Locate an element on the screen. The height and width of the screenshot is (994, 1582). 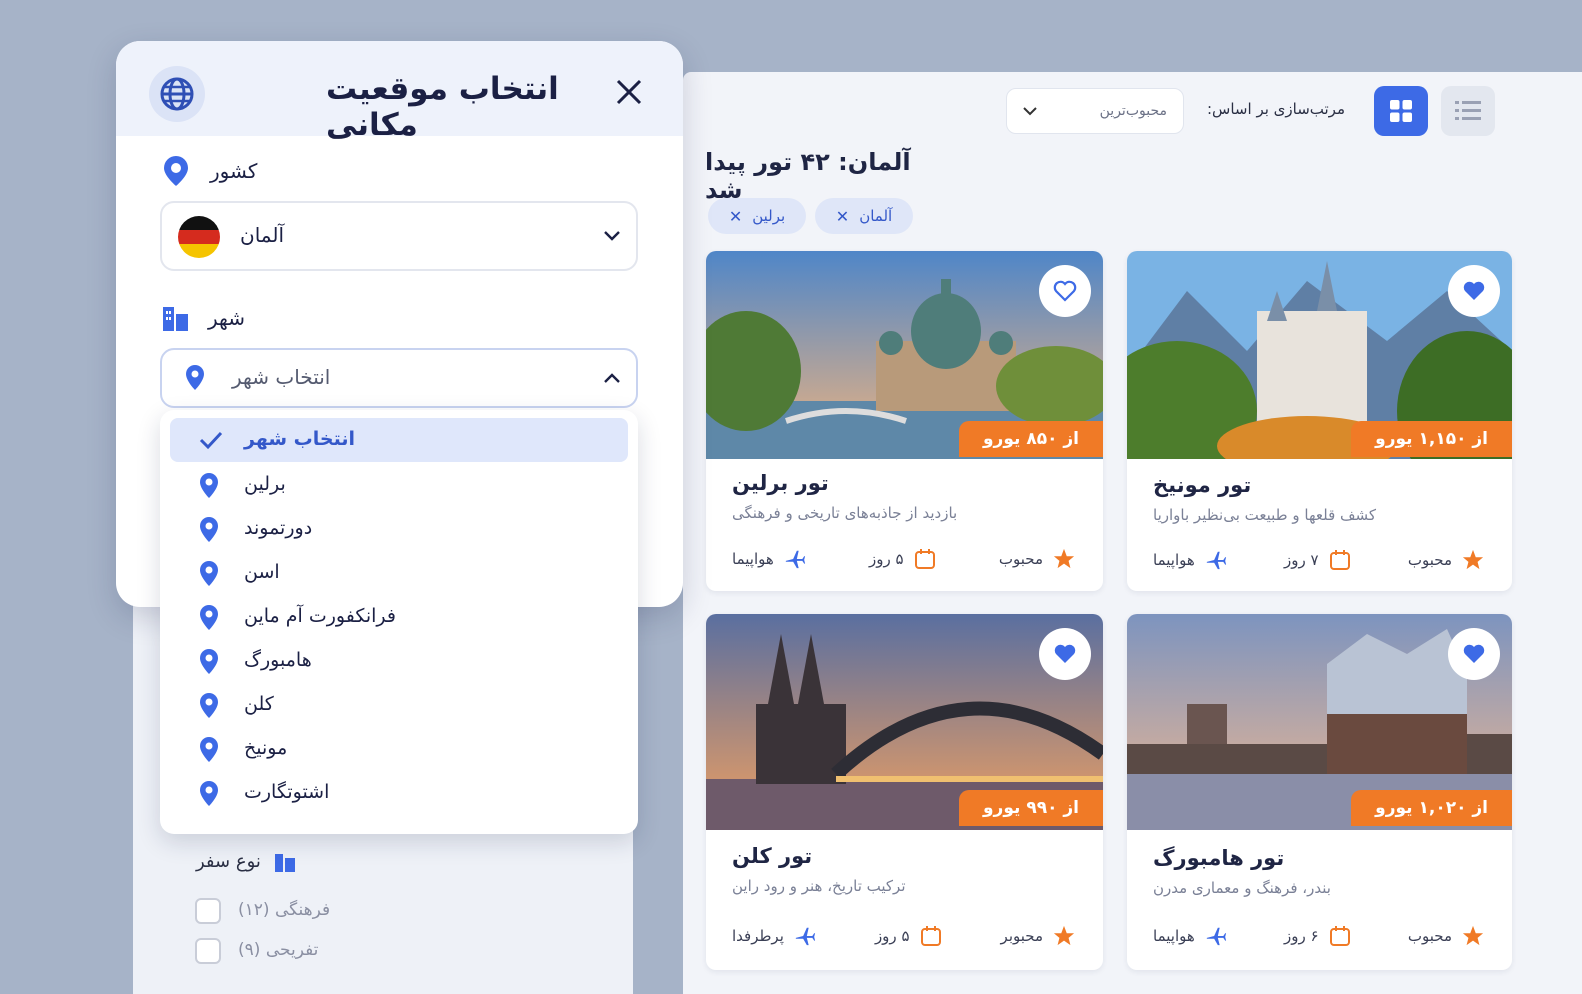
close-button is located at coordinates (629, 92).